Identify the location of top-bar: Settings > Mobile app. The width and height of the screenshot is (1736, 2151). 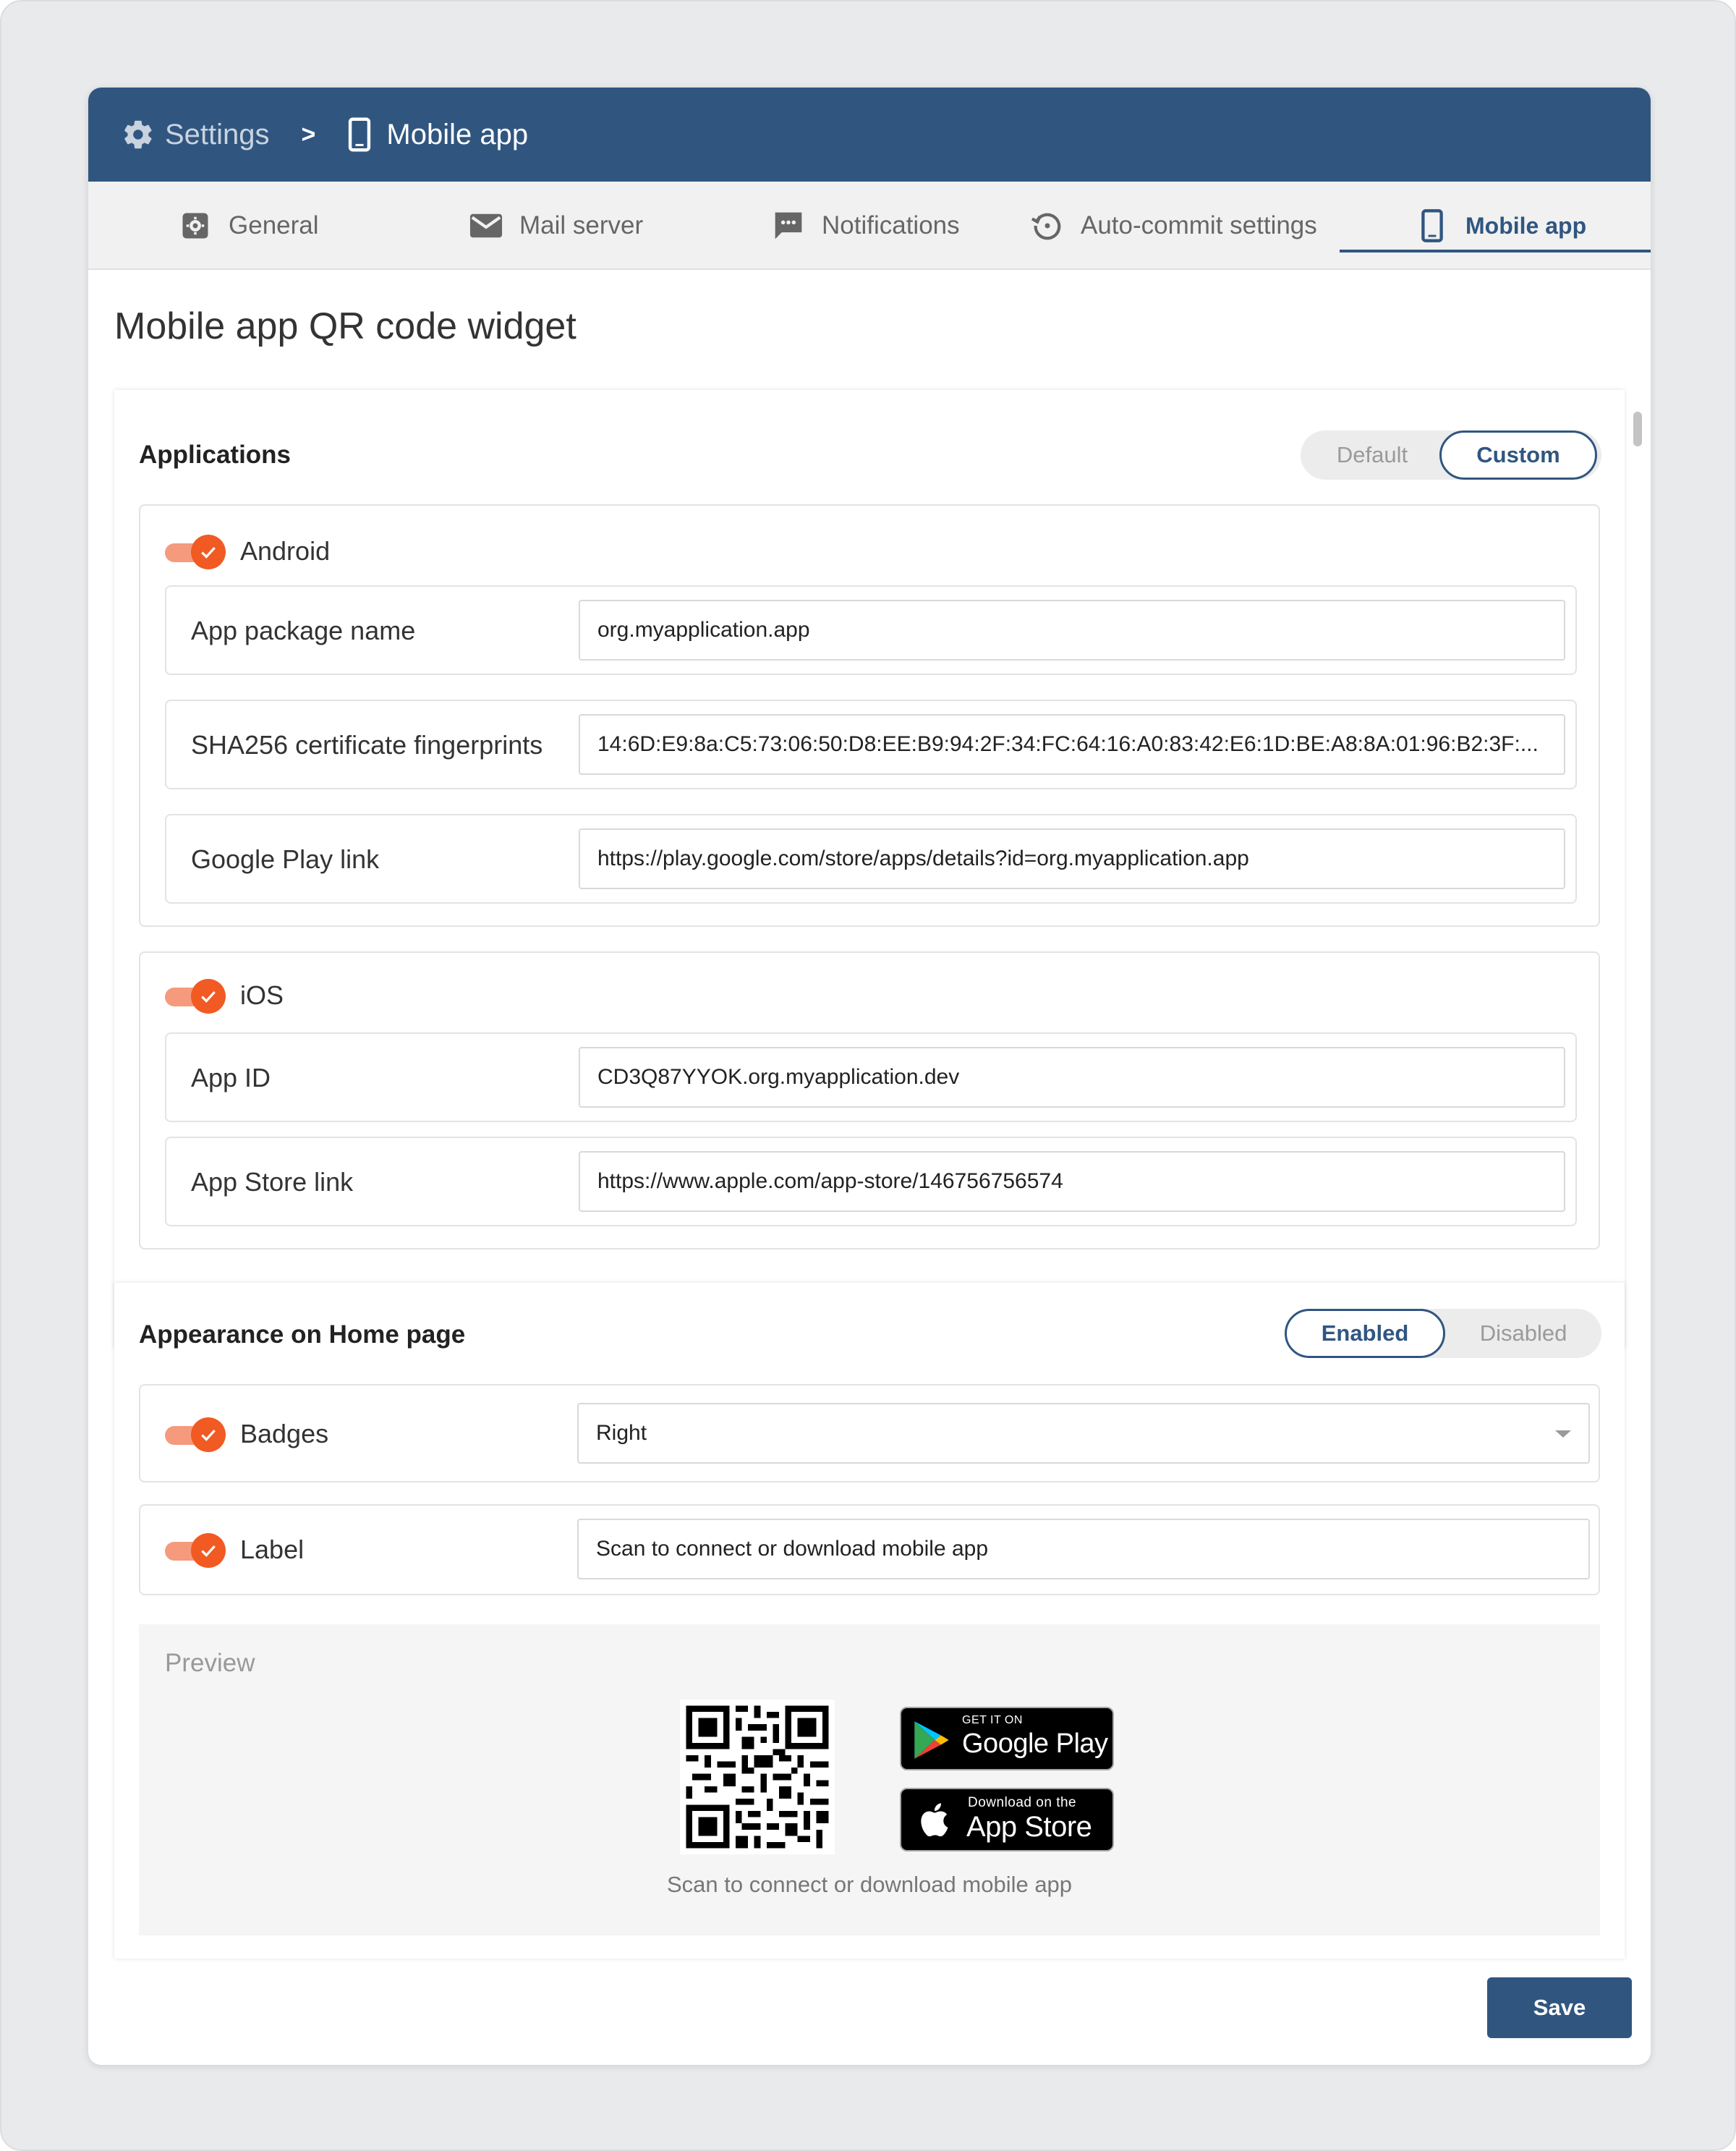
(870, 135).